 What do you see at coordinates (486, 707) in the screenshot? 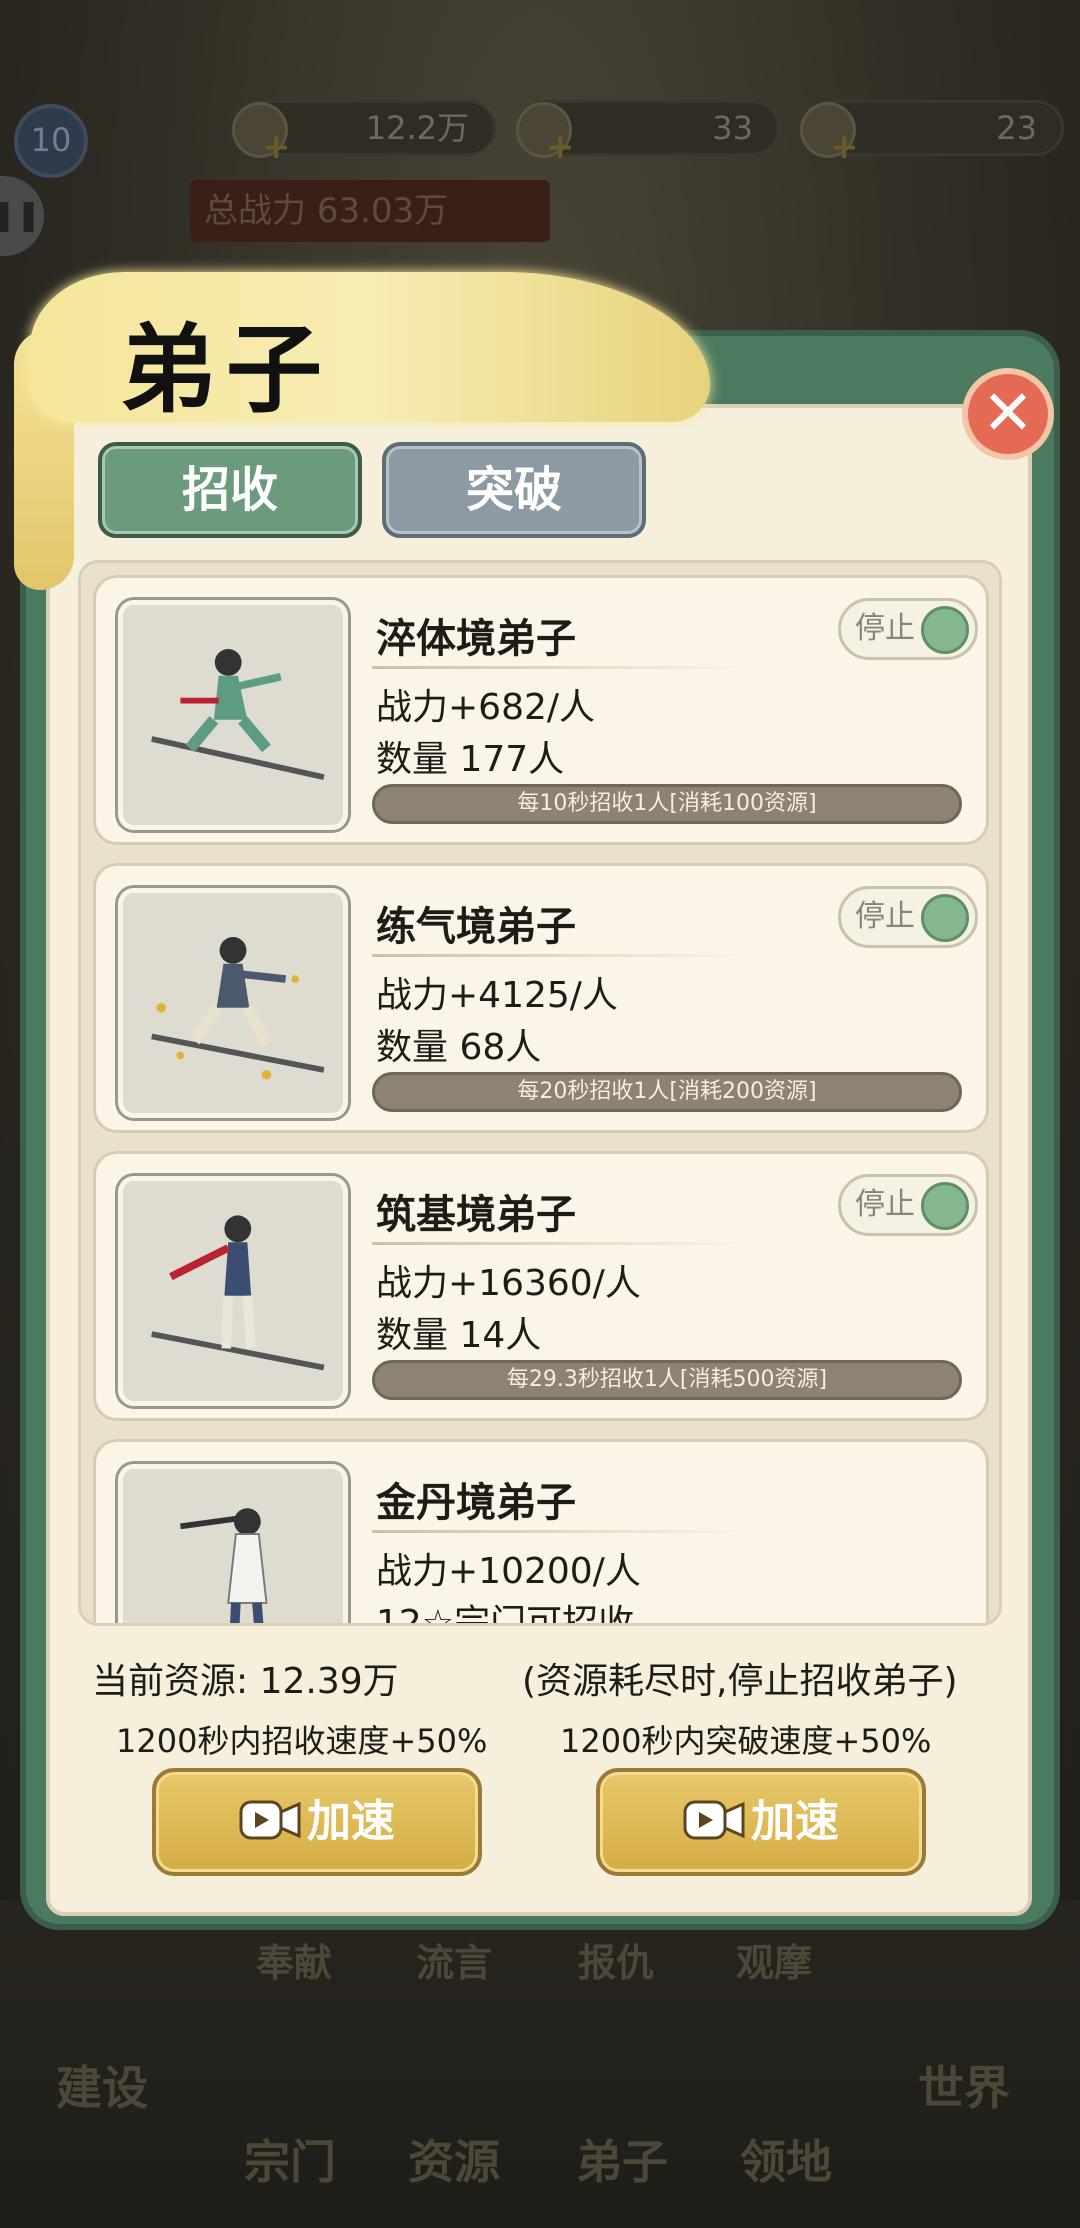
I see `disciple-power: 战力+682/人` at bounding box center [486, 707].